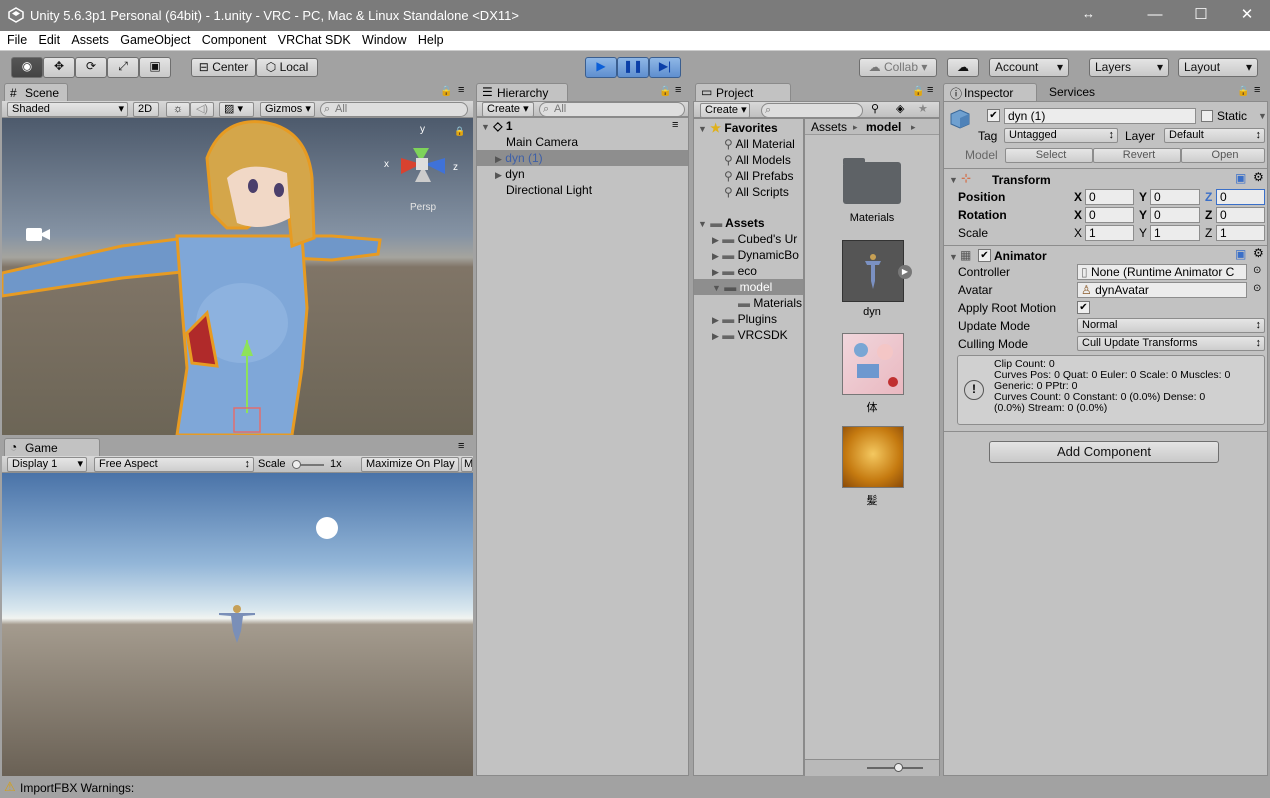  What do you see at coordinates (1207, 116) in the screenshot?
I see `static-checkbox` at bounding box center [1207, 116].